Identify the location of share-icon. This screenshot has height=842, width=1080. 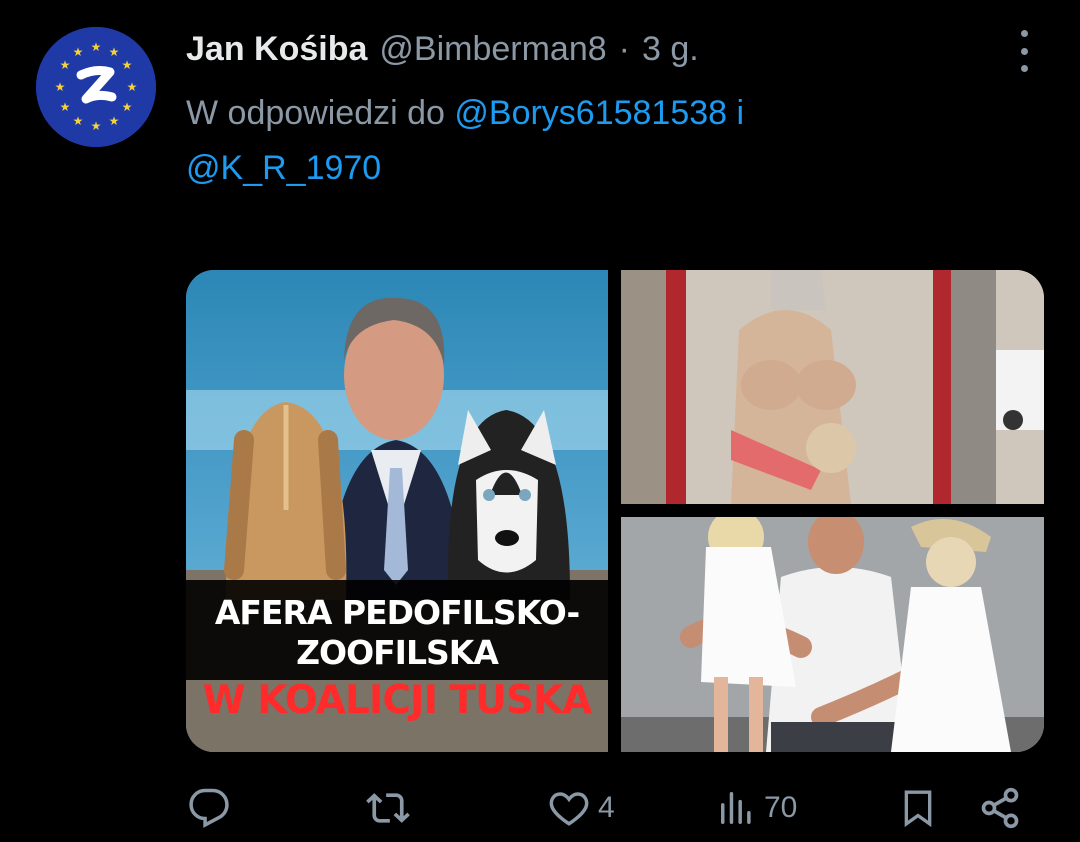
(1000, 808).